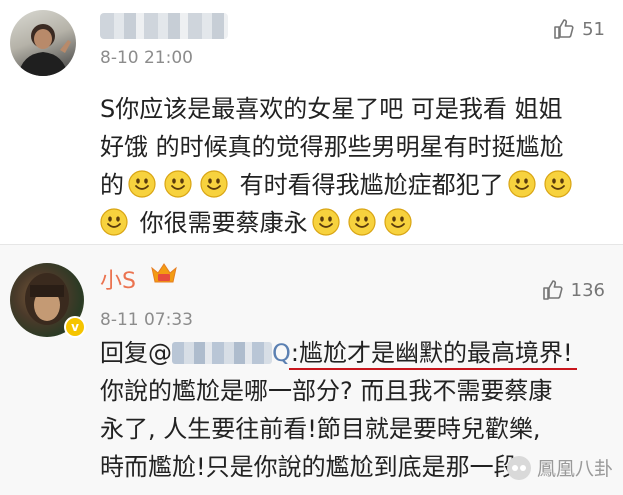 This screenshot has height=495, width=623. I want to click on comment-time: 8-11 07:33, so click(146, 320).